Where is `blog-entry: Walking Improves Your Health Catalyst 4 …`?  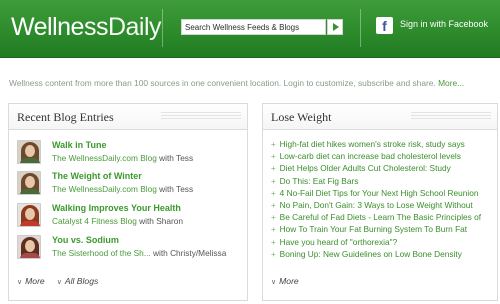
blog-entry: Walking Improves Your Health Catalyst 4 … is located at coordinates (131, 216).